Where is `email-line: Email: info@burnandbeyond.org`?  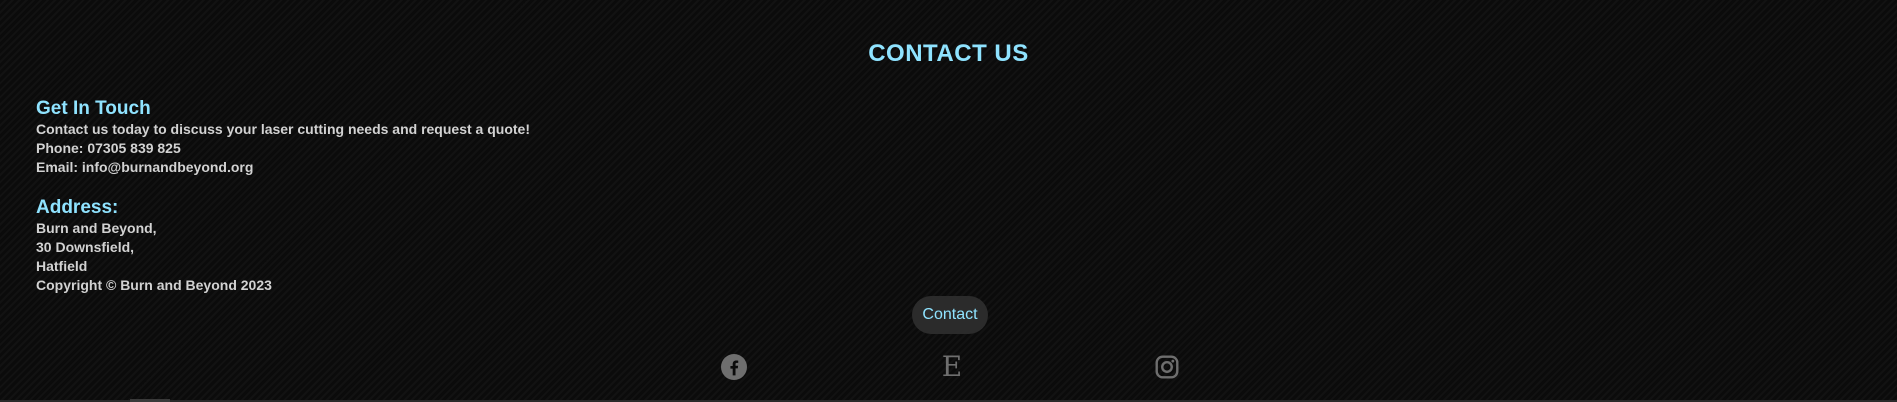 email-line: Email: info@burnandbeyond.org is located at coordinates (145, 167).